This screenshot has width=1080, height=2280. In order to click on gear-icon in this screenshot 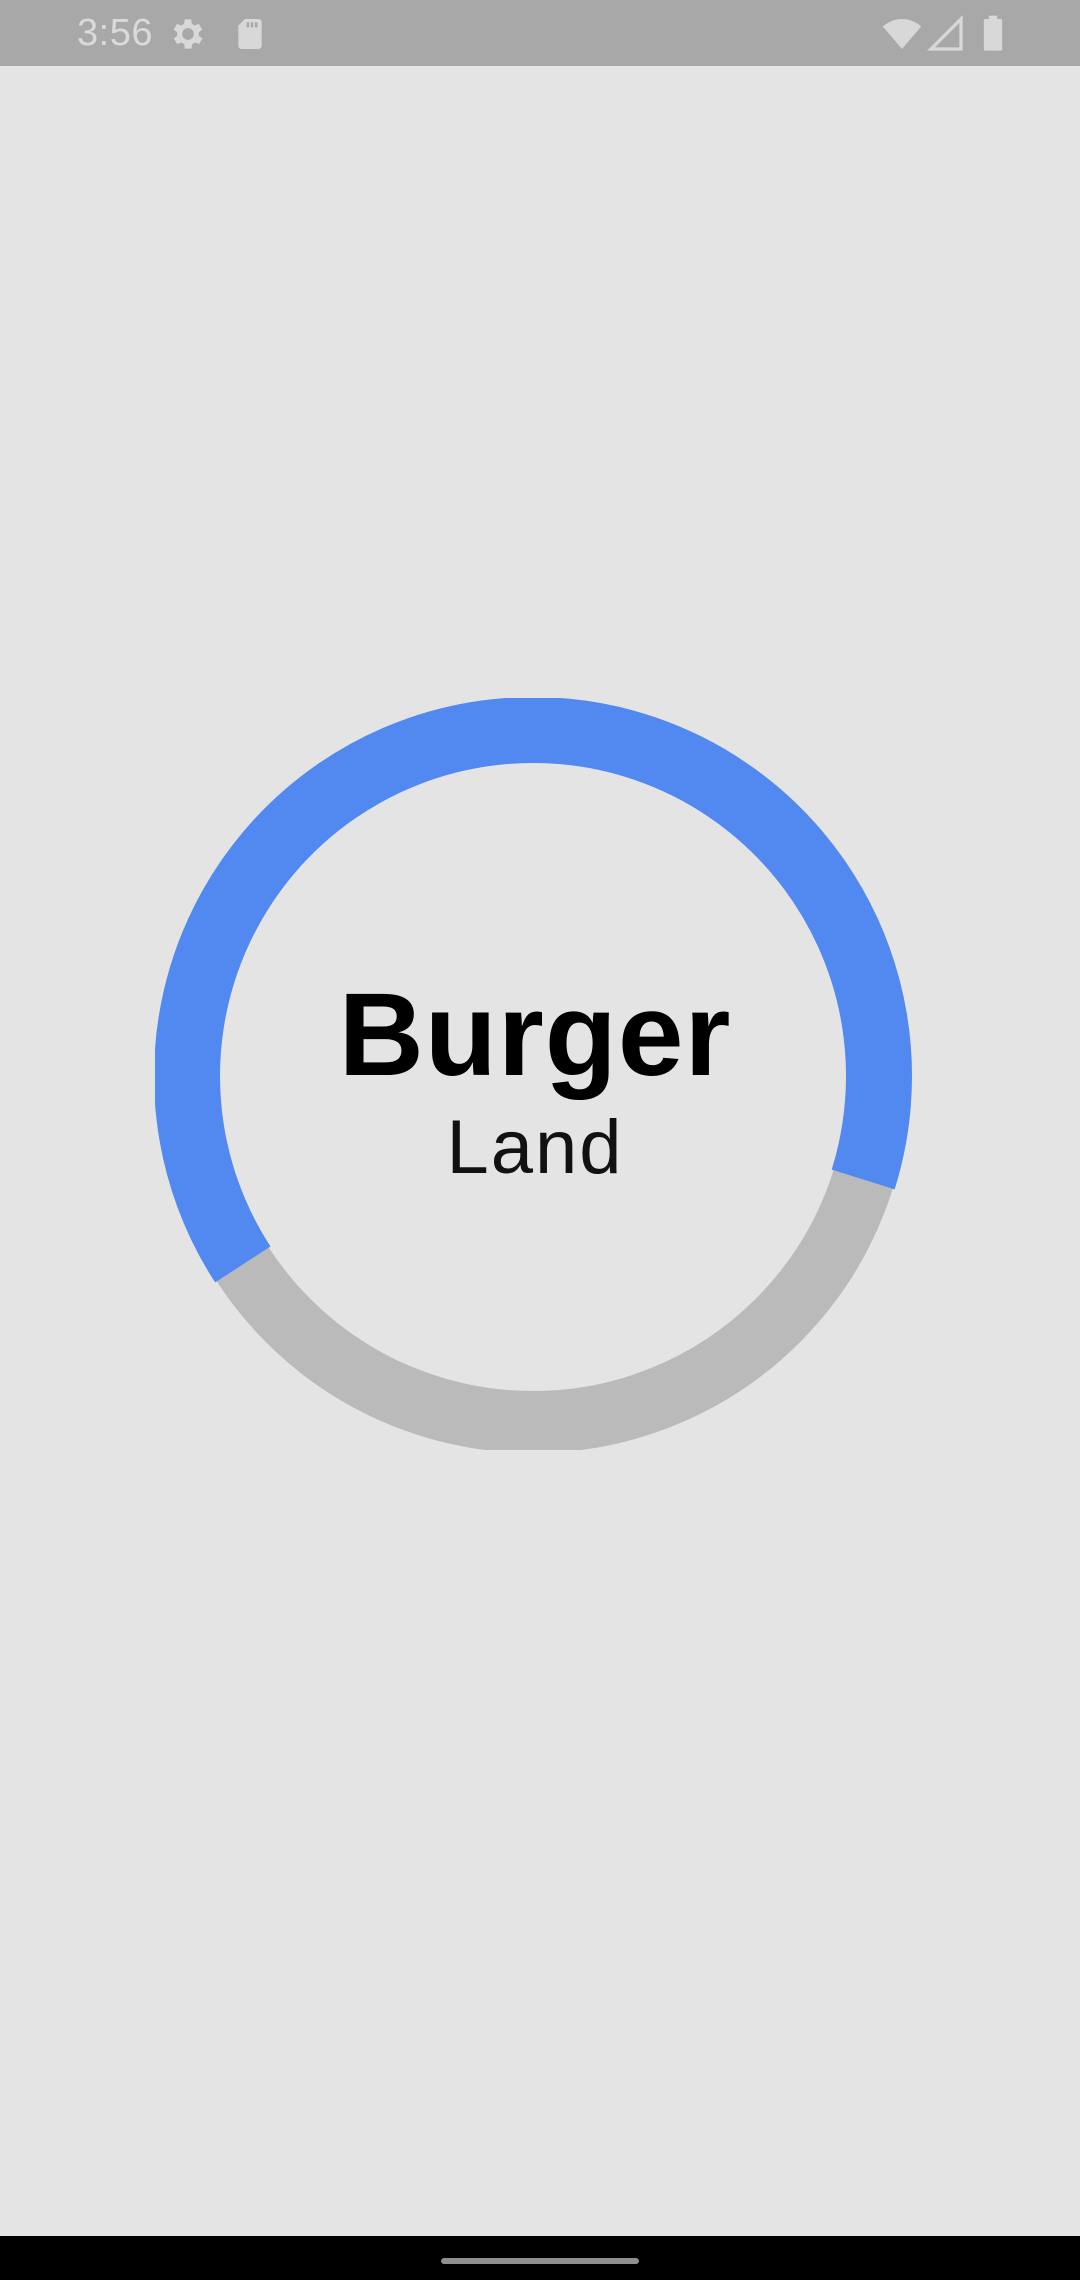, I will do `click(188, 34)`.